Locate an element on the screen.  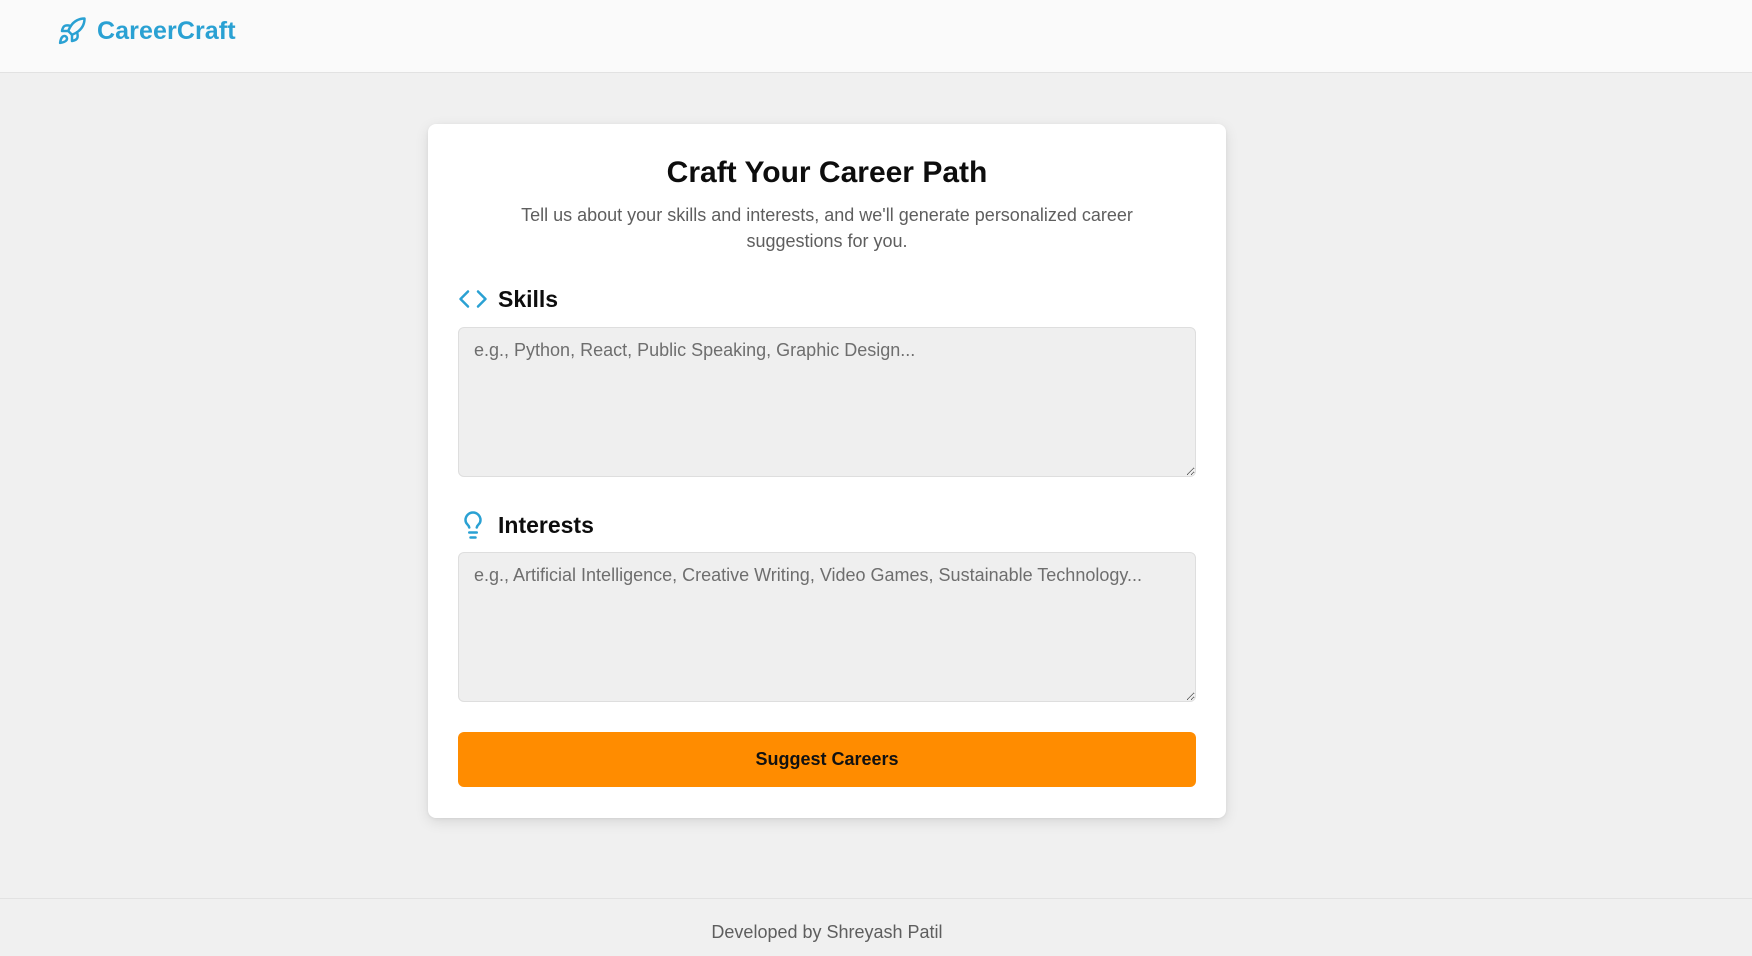
interests-input is located at coordinates (827, 627).